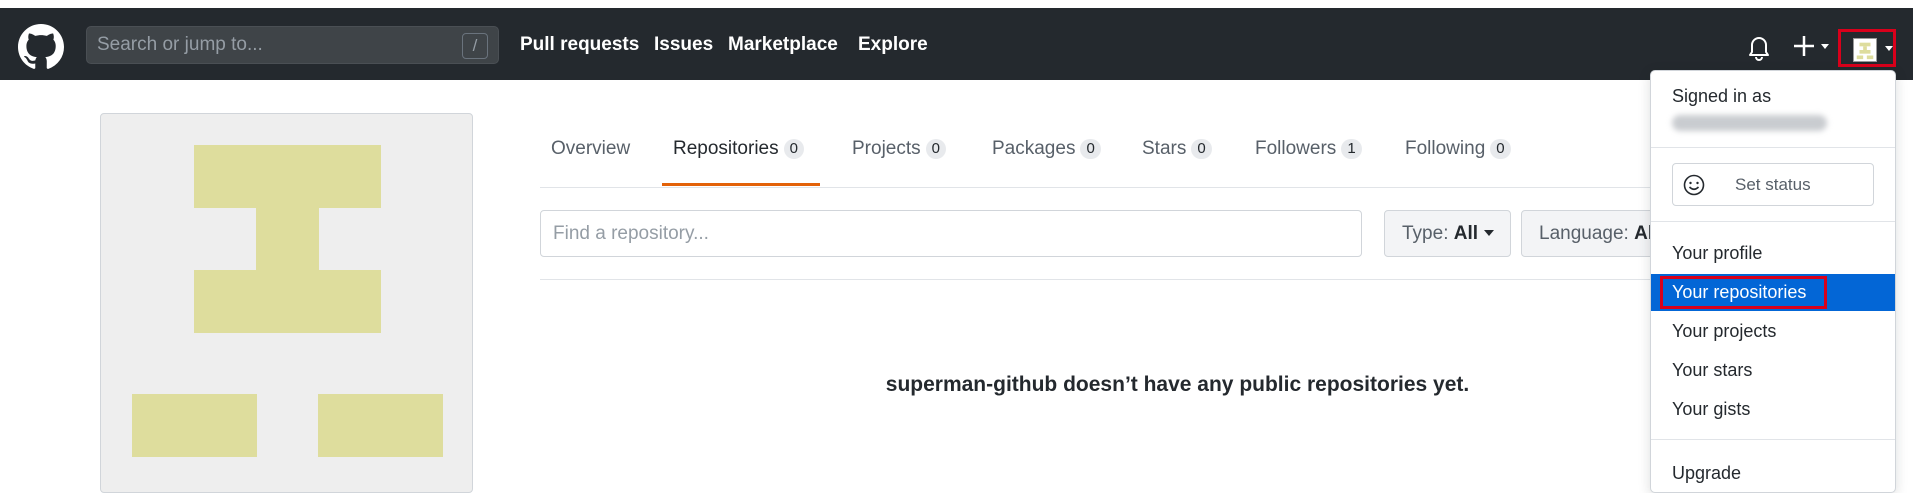  What do you see at coordinates (1351, 149) in the screenshot?
I see `count-badge: 1` at bounding box center [1351, 149].